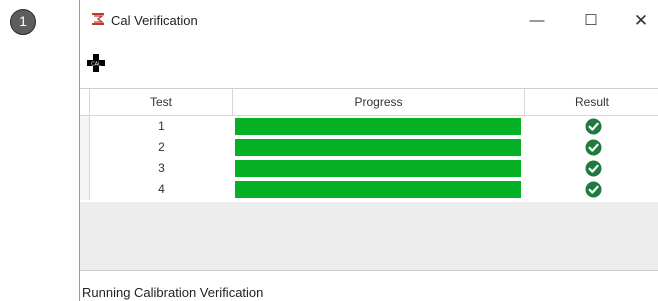  Describe the element at coordinates (173, 292) in the screenshot. I see `status-text: Running Calibration Verification` at that location.